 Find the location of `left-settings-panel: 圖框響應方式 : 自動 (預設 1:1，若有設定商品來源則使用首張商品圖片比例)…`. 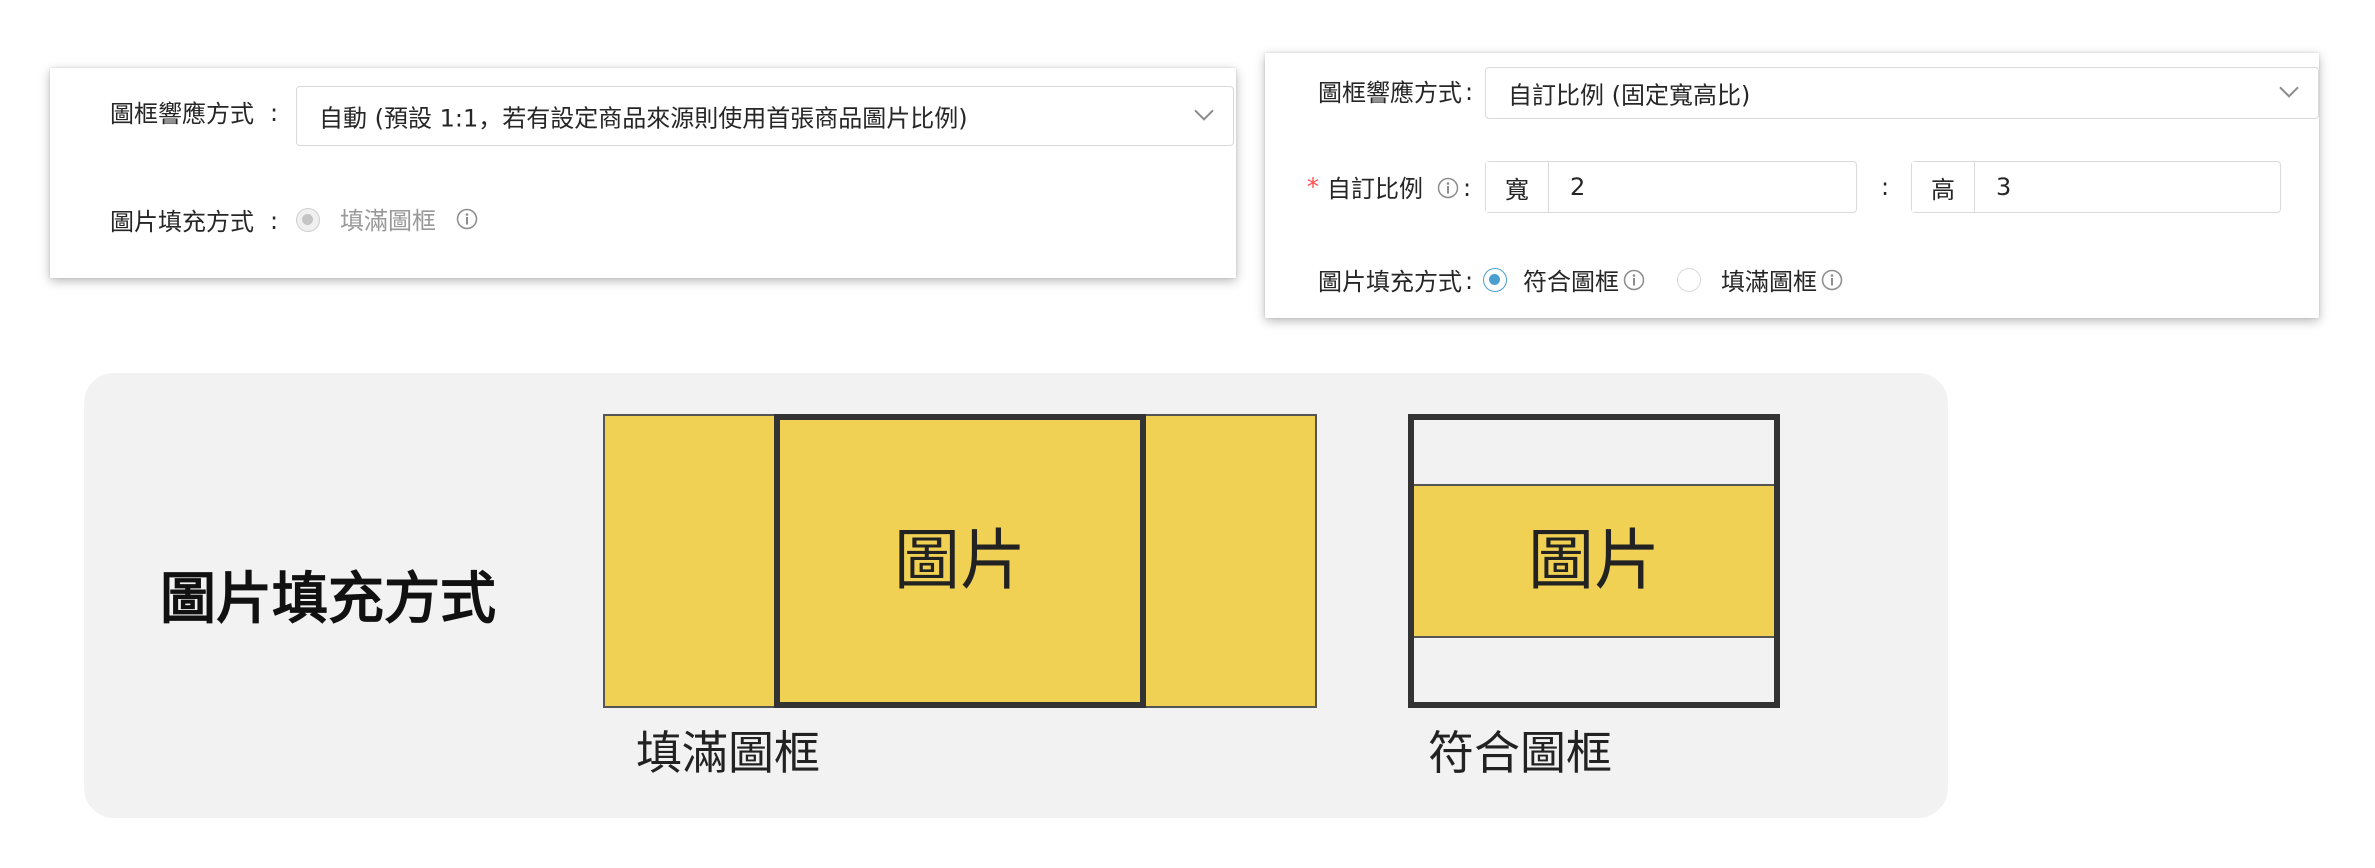

left-settings-panel: 圖框響應方式 : 自動 (預設 1:1，若有設定商品來源則使用首張商品圖片比例)… is located at coordinates (643, 173).